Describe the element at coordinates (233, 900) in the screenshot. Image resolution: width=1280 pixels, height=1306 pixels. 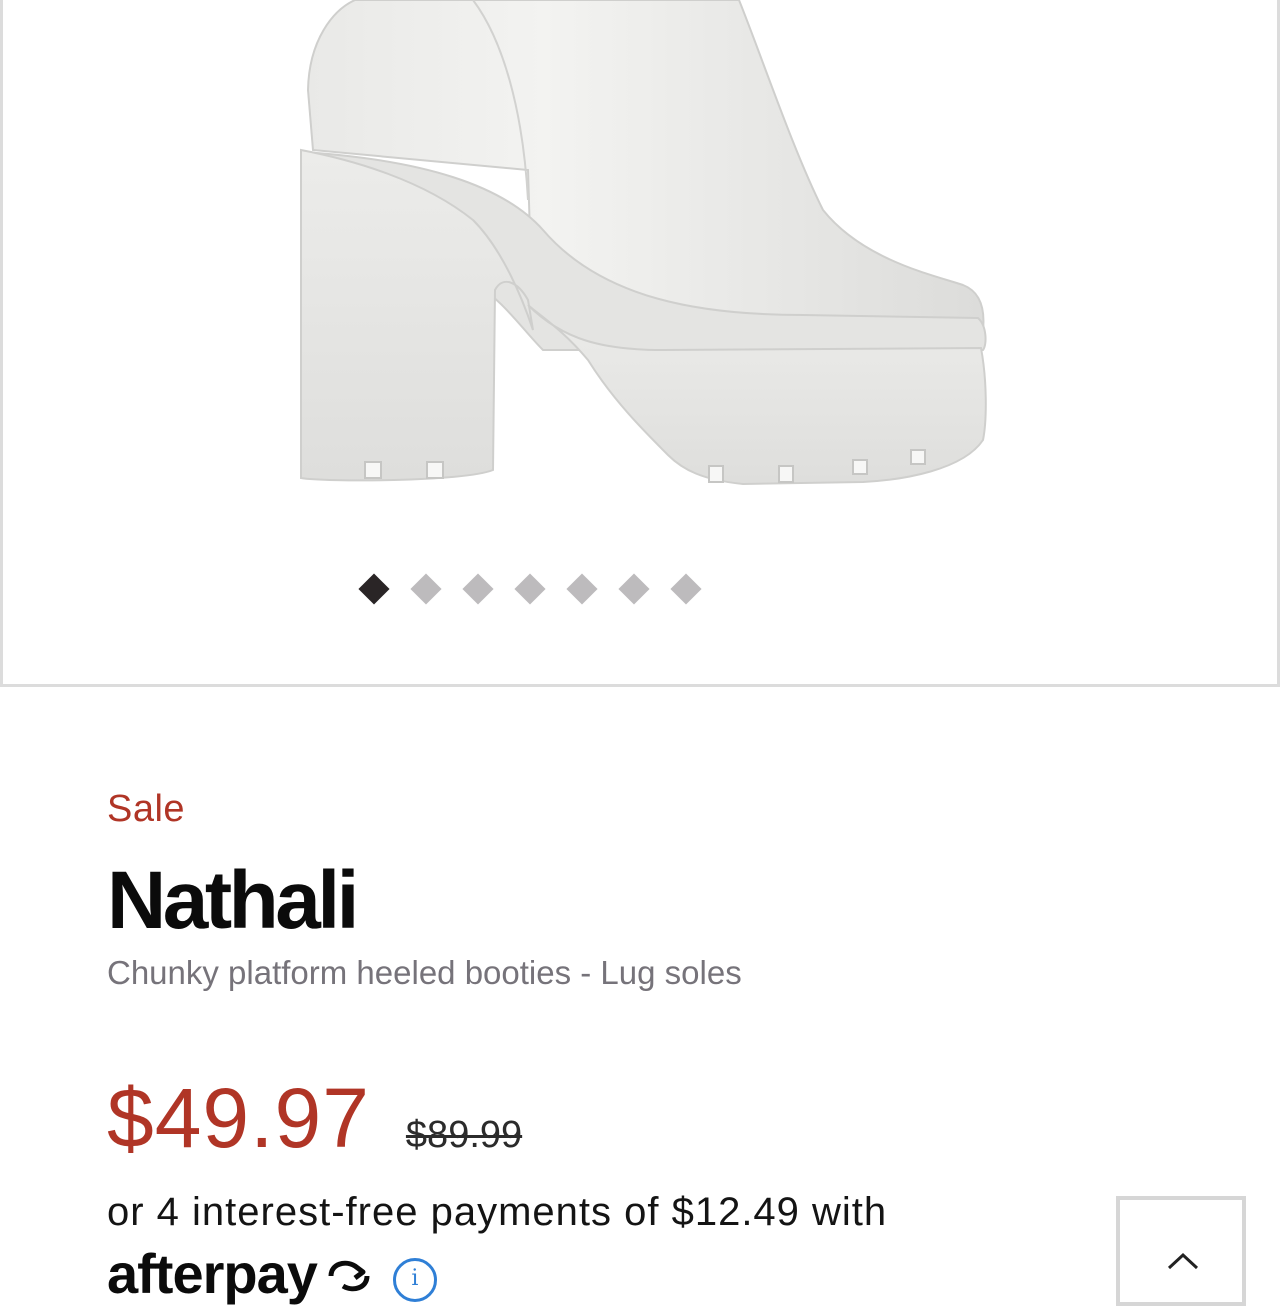
I see `product-title: Nathali` at that location.